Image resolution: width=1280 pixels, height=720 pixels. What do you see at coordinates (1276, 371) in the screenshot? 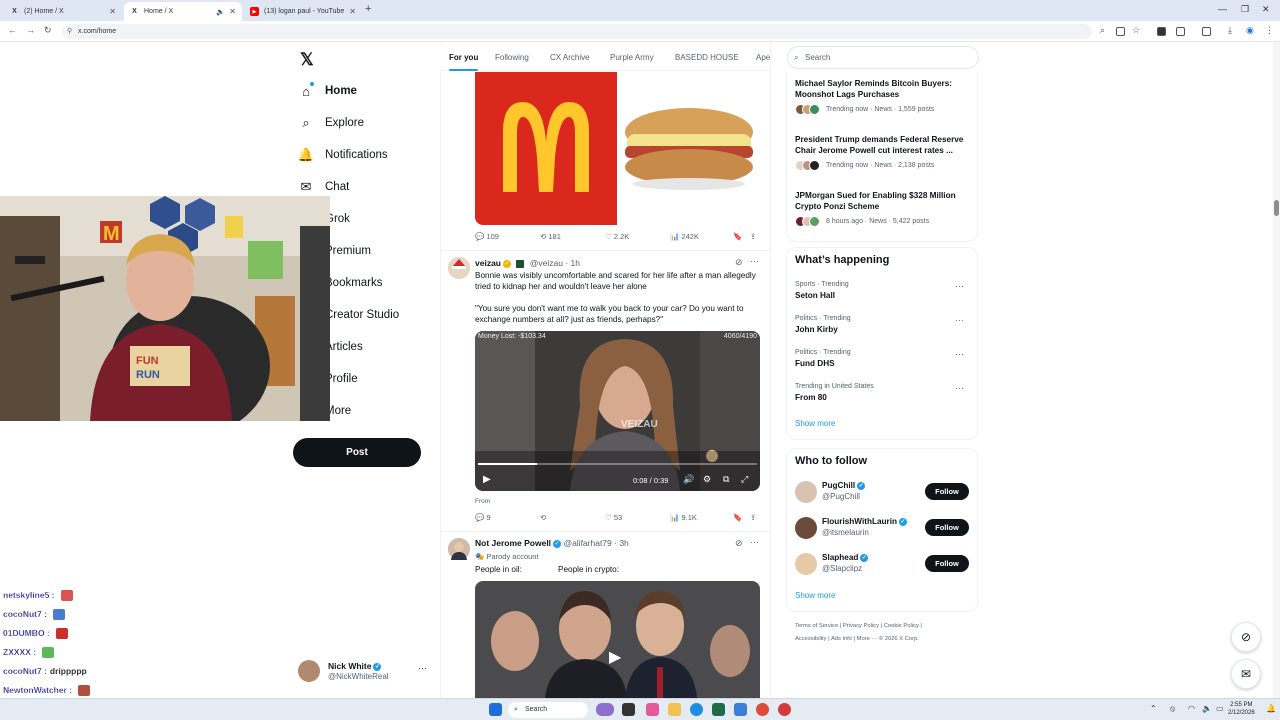
I see `page-scrollbar` at bounding box center [1276, 371].